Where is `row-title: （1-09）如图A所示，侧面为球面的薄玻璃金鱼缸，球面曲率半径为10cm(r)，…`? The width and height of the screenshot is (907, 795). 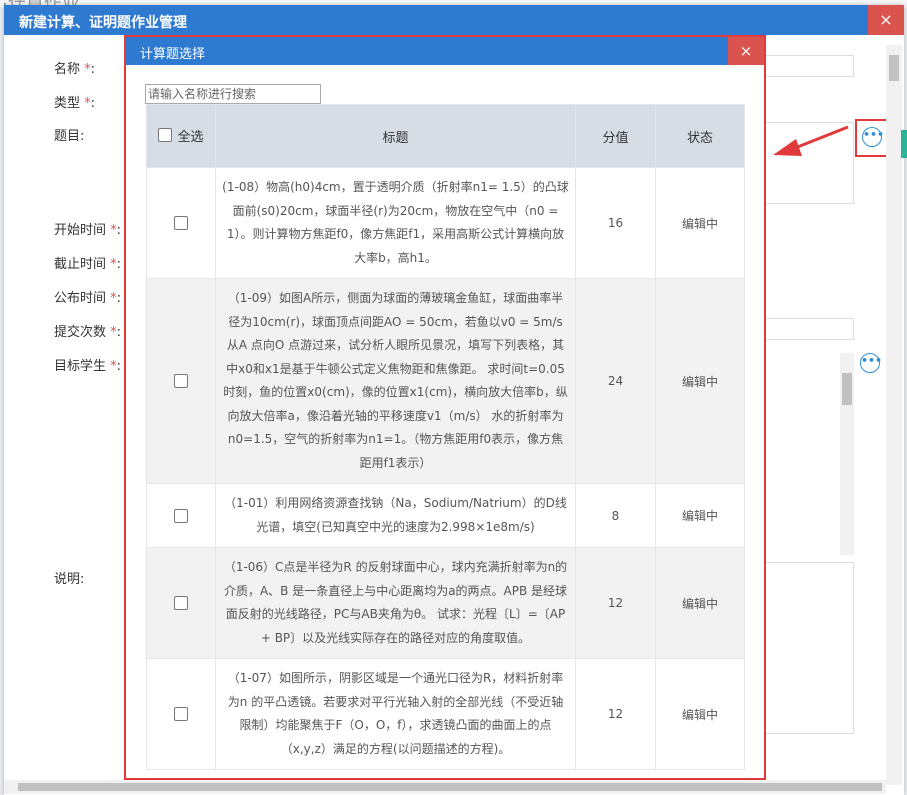
row-title: （1-09）如图A所示，侧面为球面的薄玻璃金鱼缸，球面曲率半径为10cm(r)，… is located at coordinates (395, 381).